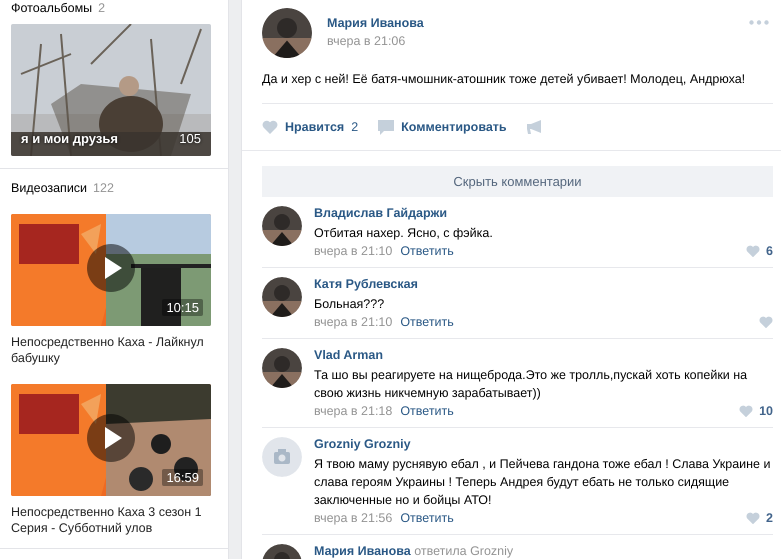  What do you see at coordinates (190, 138) in the screenshot?
I see `photo-count: 105` at bounding box center [190, 138].